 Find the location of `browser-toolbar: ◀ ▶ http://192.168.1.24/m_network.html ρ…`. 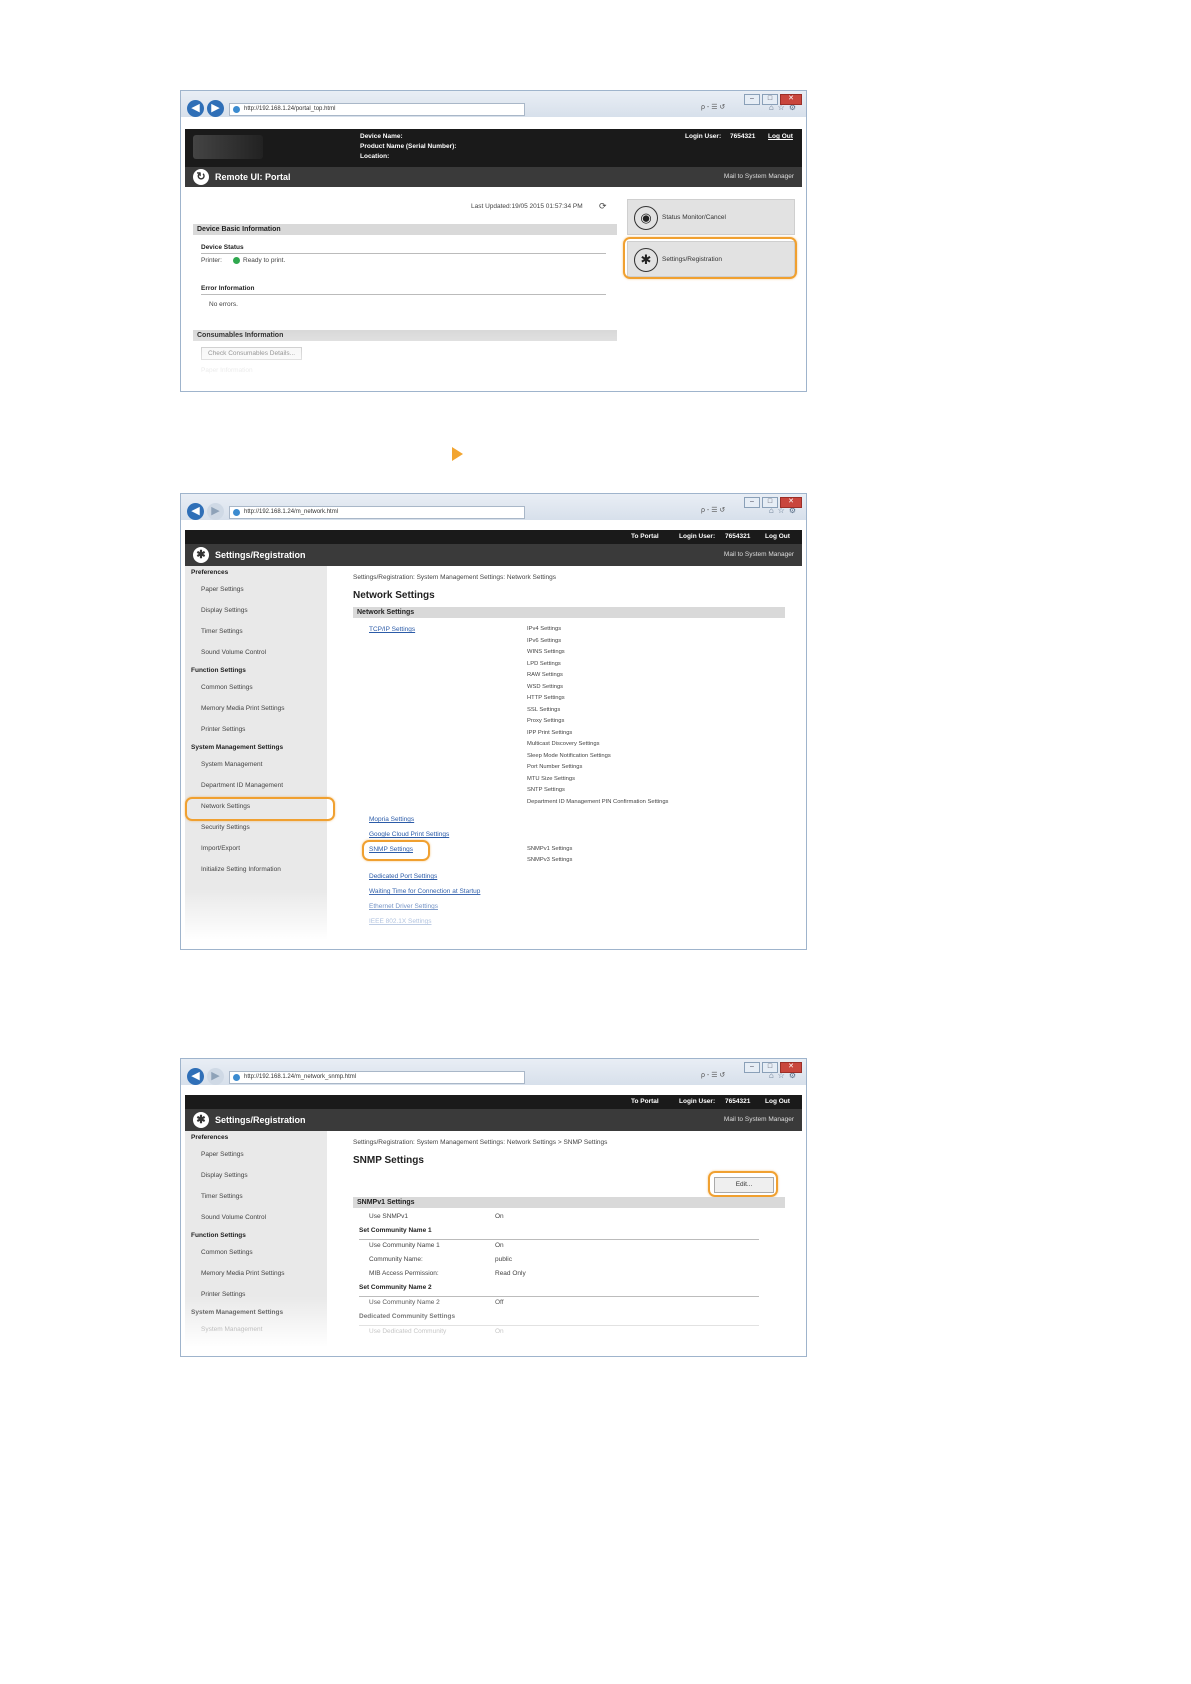

browser-toolbar: ◀ ▶ http://192.168.1.24/m_network.html ρ… is located at coordinates (493, 507).